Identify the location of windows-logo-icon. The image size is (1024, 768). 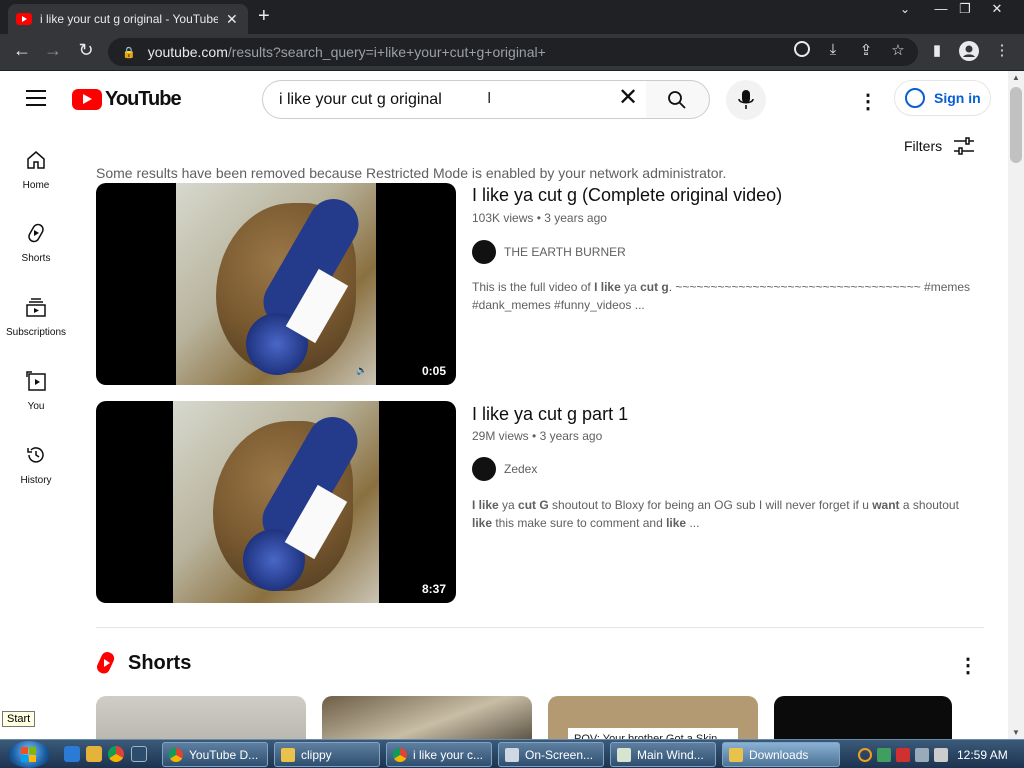
(28, 754).